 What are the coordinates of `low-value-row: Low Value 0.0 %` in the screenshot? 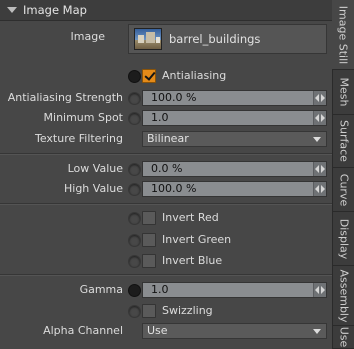 It's located at (166, 169).